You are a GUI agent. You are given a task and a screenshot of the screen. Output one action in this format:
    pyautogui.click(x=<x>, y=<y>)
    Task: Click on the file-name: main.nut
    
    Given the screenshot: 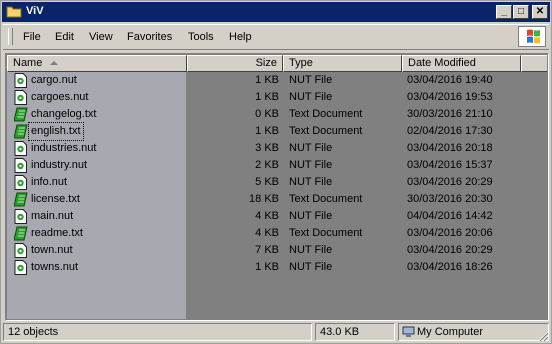 What is the action you would take?
    pyautogui.click(x=52, y=216)
    